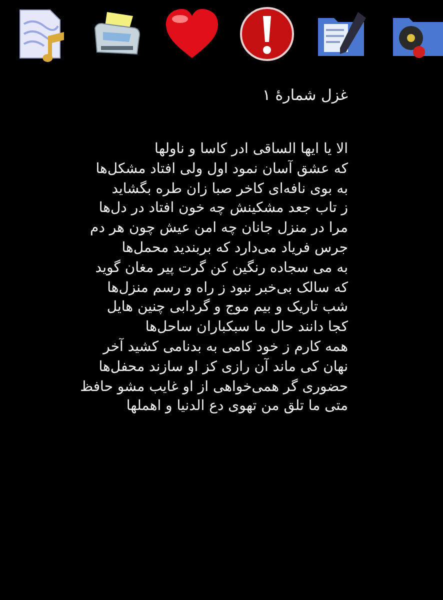 The image size is (443, 600). What do you see at coordinates (227, 288) in the screenshot?
I see `poem-verse: که سالک بی‌خبر نبود ز راه و رسم منزل‌ها` at bounding box center [227, 288].